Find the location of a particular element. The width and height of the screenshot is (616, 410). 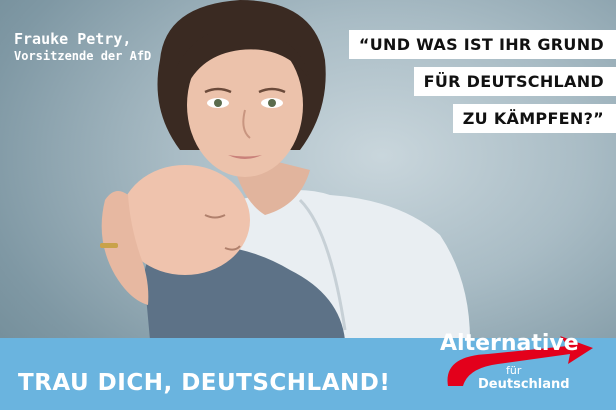

logo-word-alternative: Alternative is located at coordinates (509, 343).